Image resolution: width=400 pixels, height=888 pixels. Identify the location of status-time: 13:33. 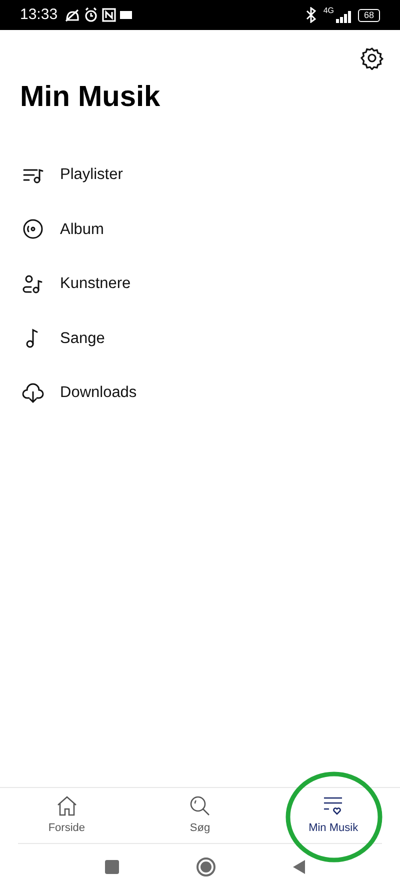
(39, 14).